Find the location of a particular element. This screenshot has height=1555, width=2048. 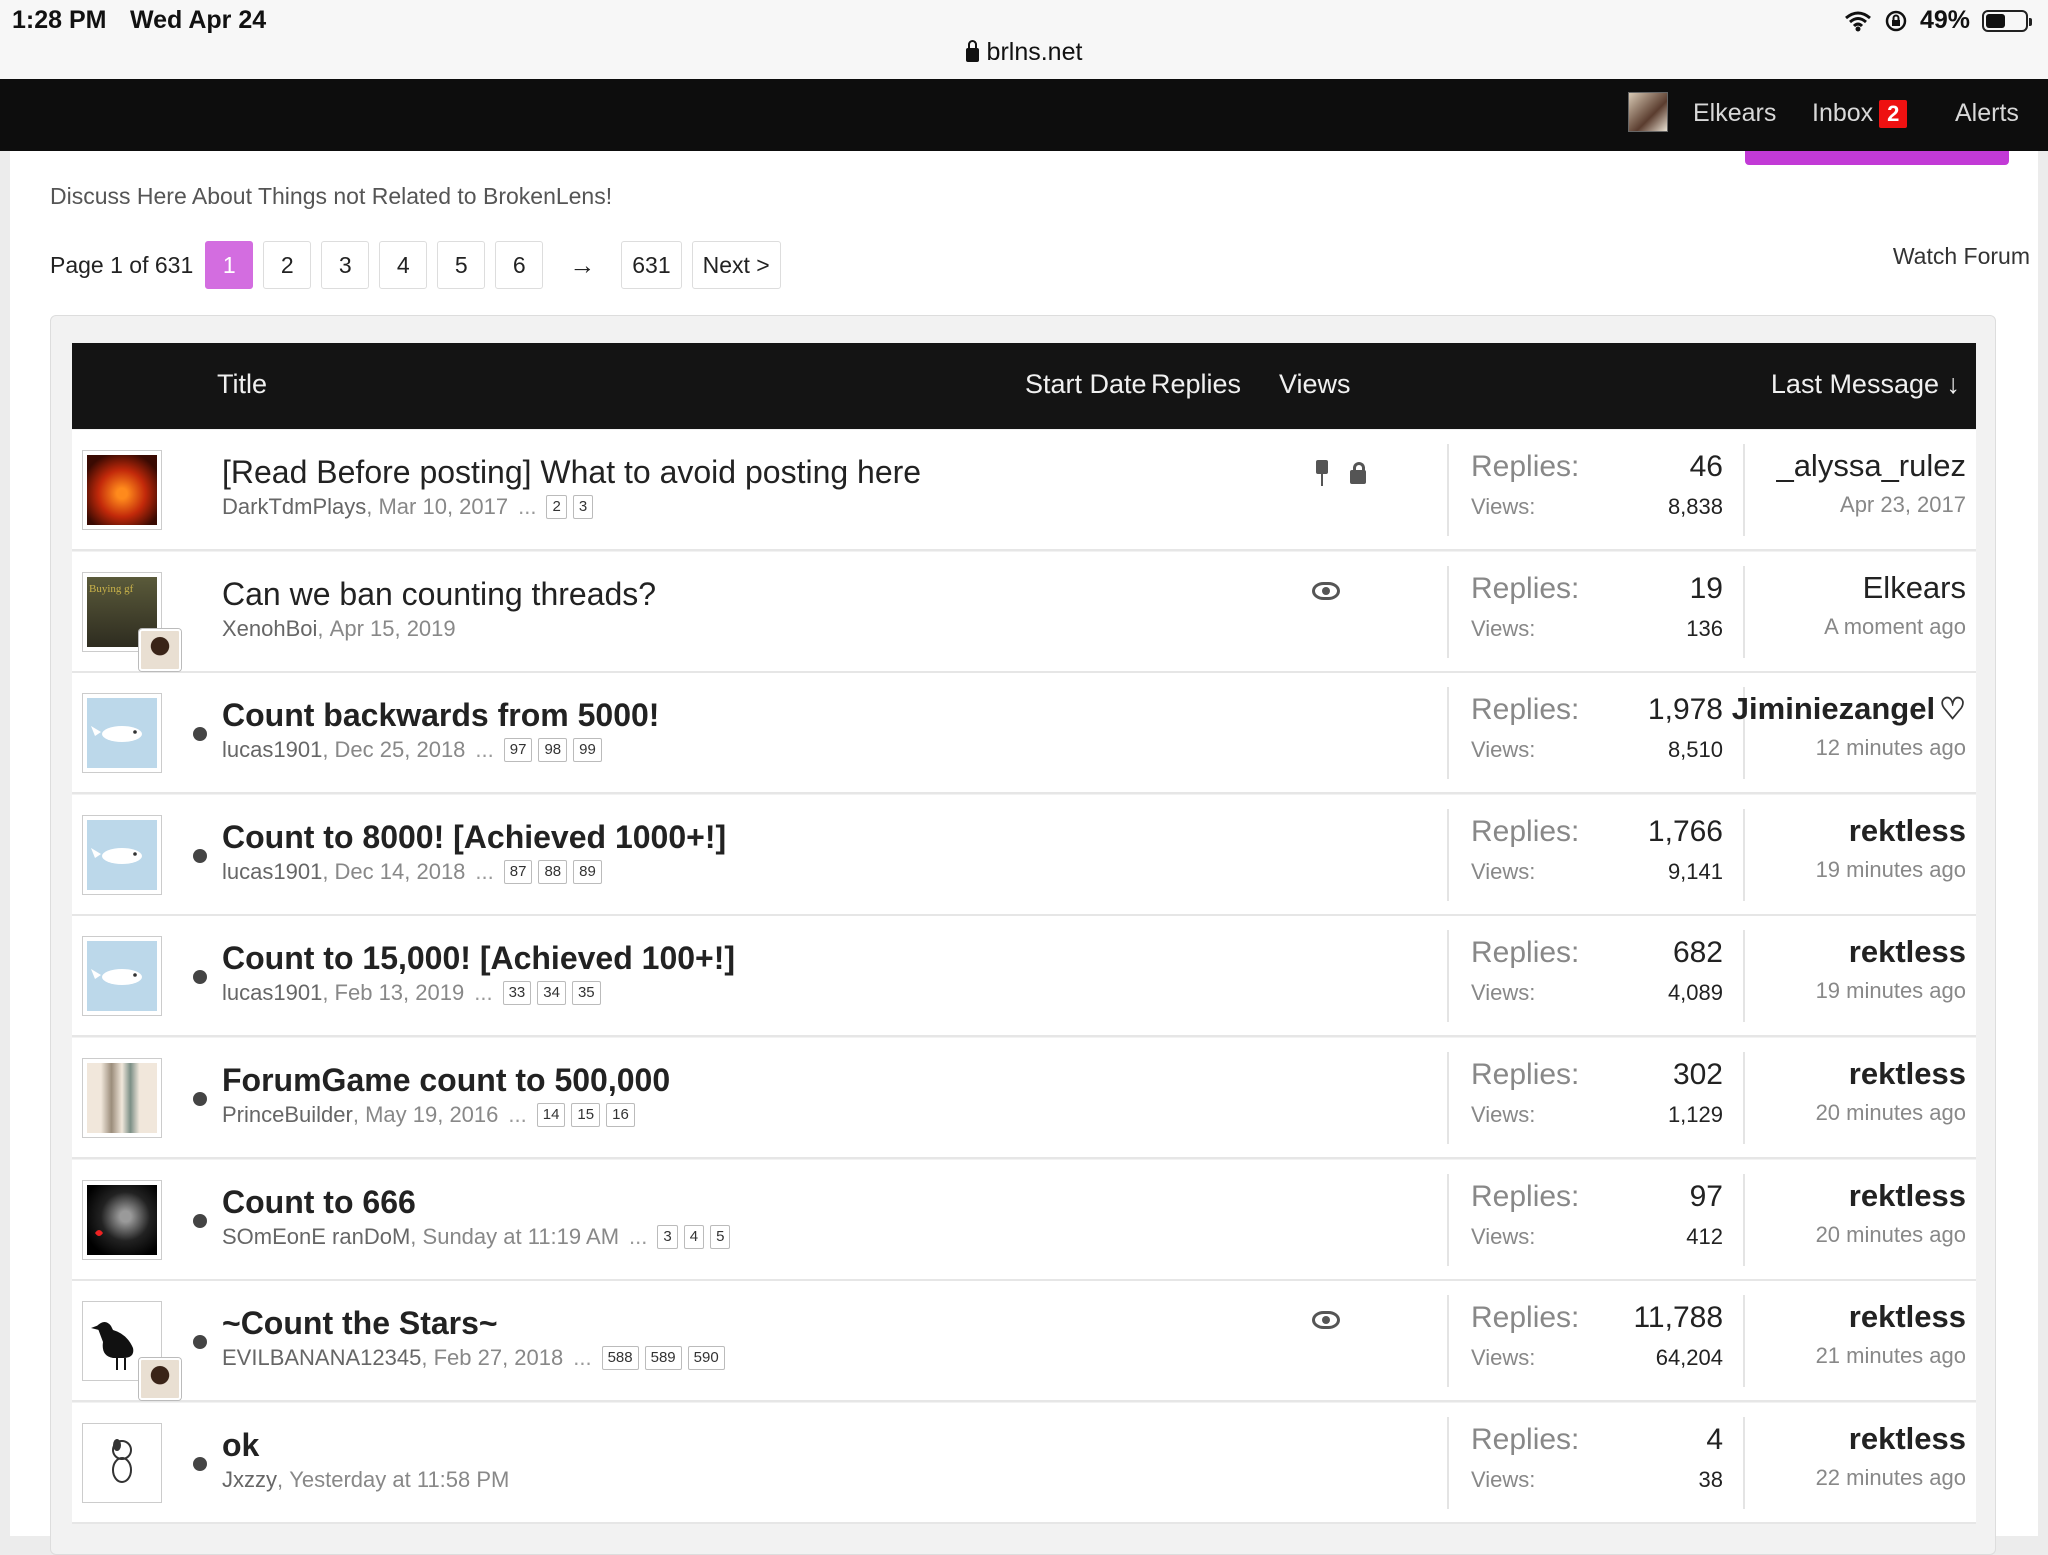

thread-author-link: EVILBANANA12345 is located at coordinates (321, 1358).